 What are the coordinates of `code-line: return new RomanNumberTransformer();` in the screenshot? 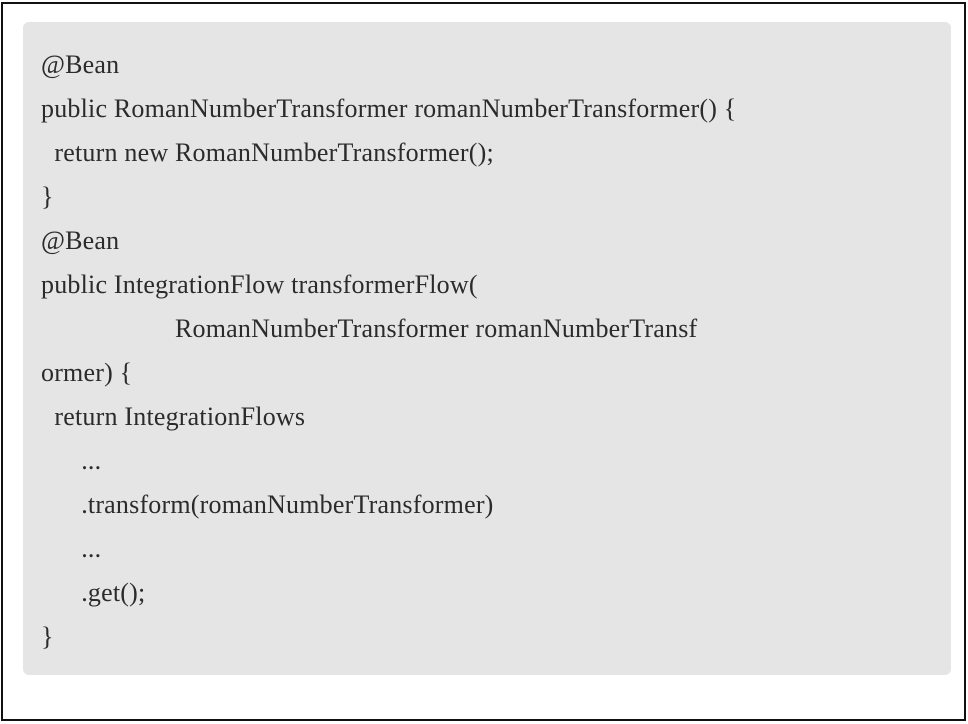 It's located at (267, 152).